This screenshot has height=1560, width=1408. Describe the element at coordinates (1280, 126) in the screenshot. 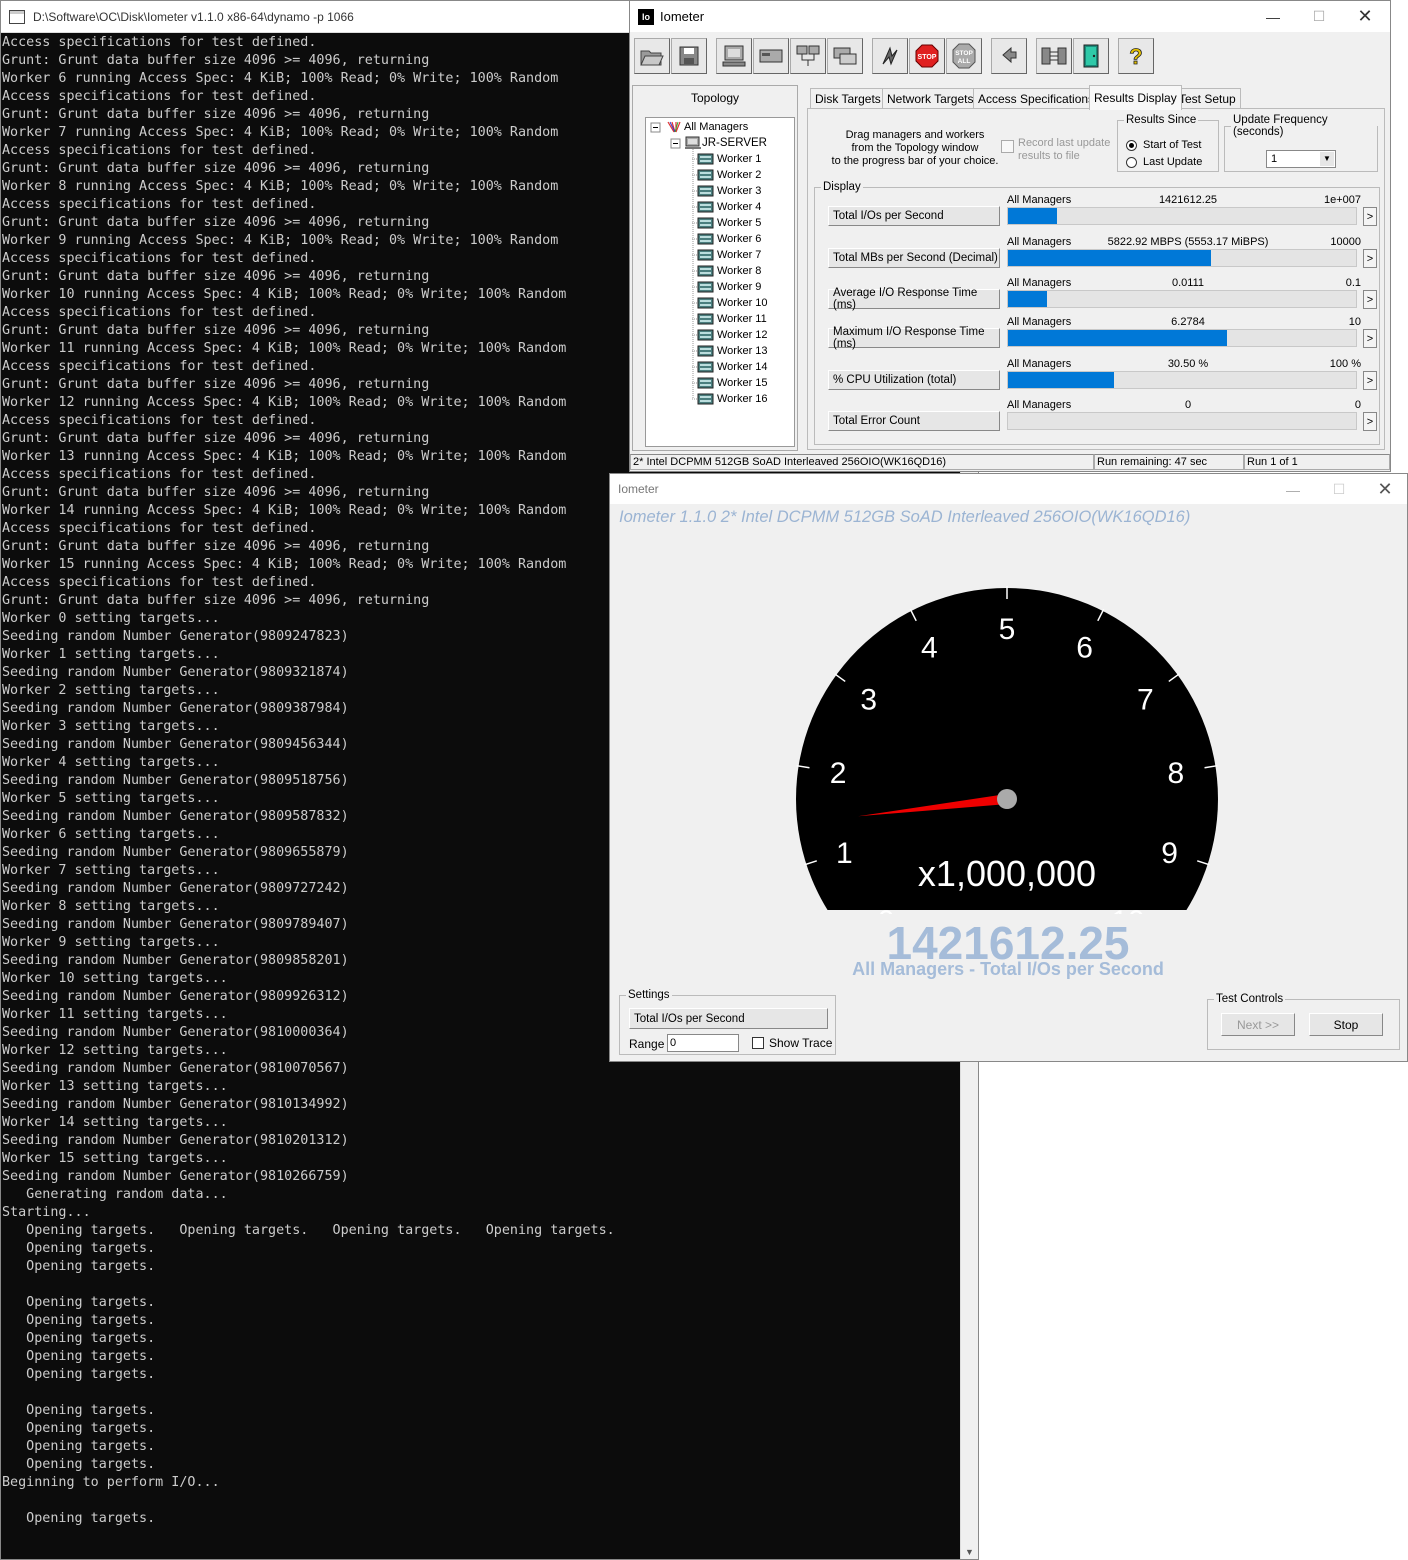

I see `update-frequency-label: Update Frequency (seconds)` at that location.